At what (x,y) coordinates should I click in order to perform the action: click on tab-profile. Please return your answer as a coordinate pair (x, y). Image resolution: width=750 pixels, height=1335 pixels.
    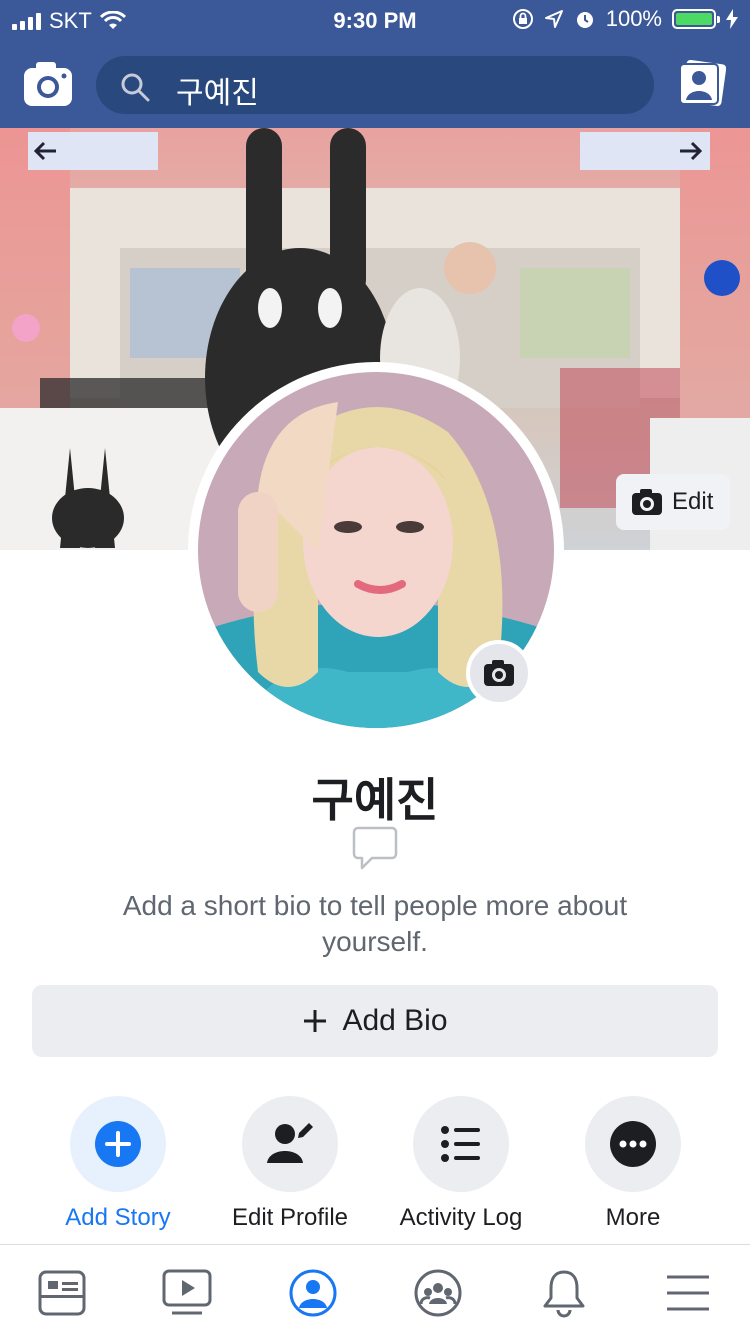
    Looking at the image, I should click on (313, 1293).